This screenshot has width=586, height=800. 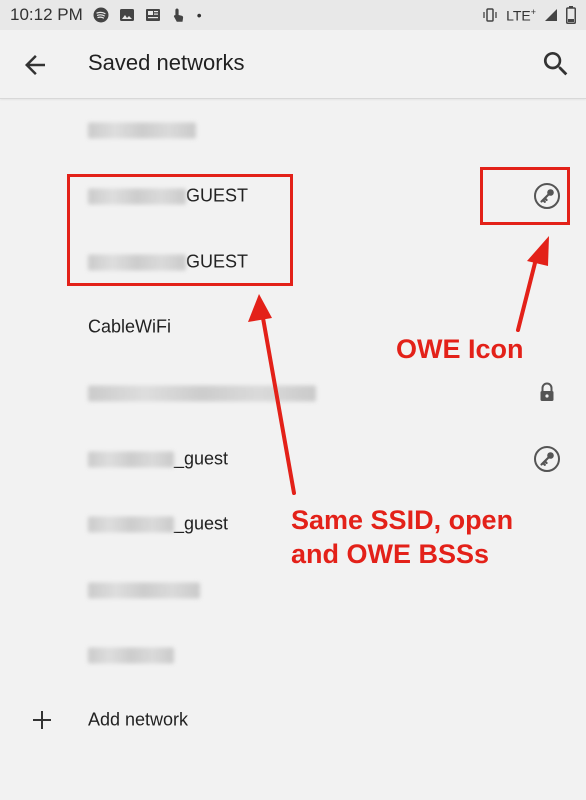 What do you see at coordinates (525, 196) in the screenshot?
I see `owe-icon-highlight-box` at bounding box center [525, 196].